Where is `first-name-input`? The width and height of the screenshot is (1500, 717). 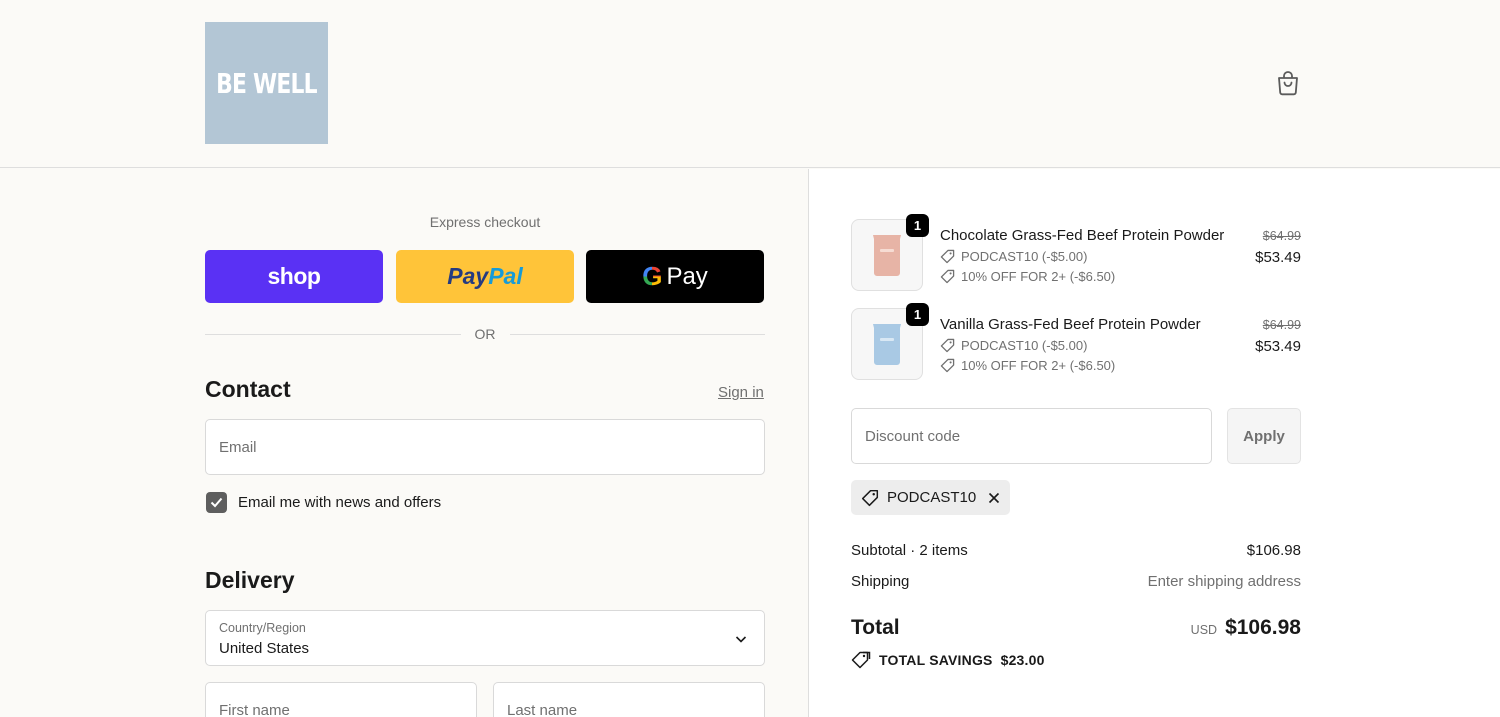 first-name-input is located at coordinates (341, 700).